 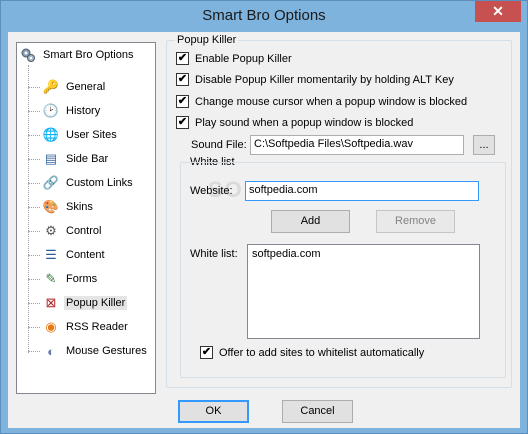 I want to click on ok-button: OK, so click(x=213, y=411).